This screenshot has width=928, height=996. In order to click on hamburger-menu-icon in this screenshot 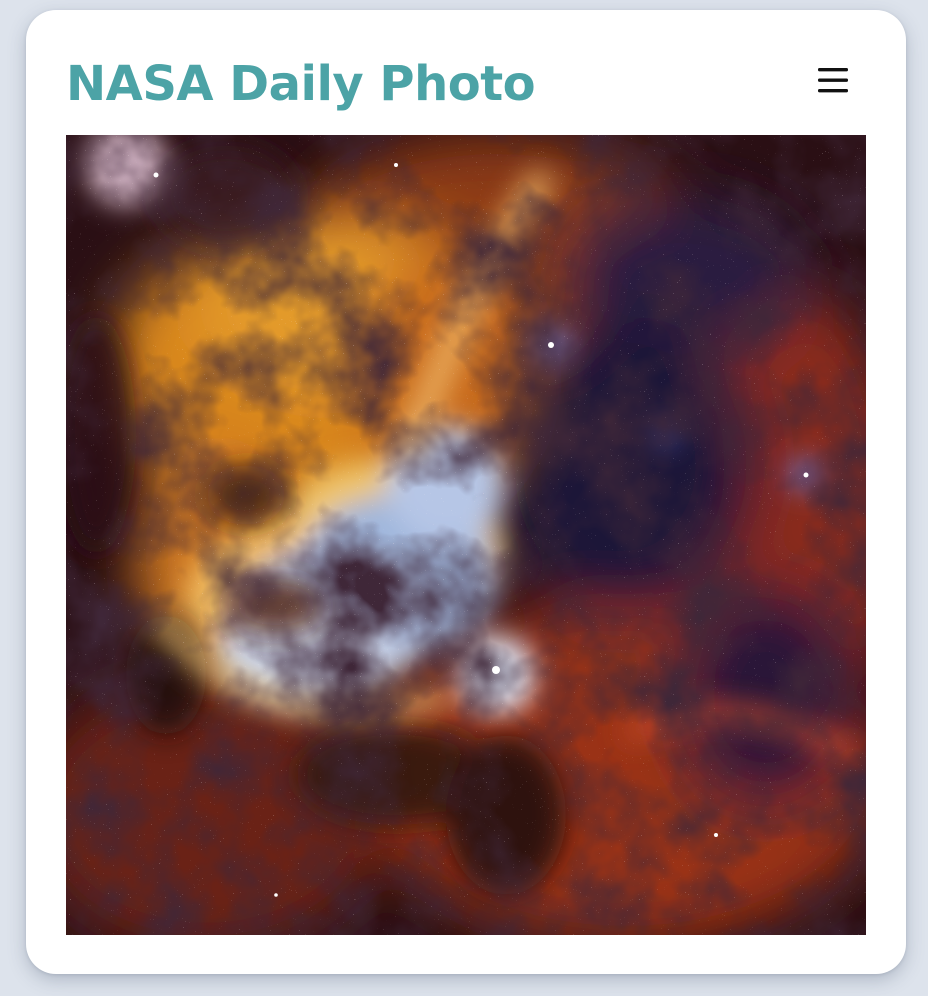, I will do `click(834, 82)`.